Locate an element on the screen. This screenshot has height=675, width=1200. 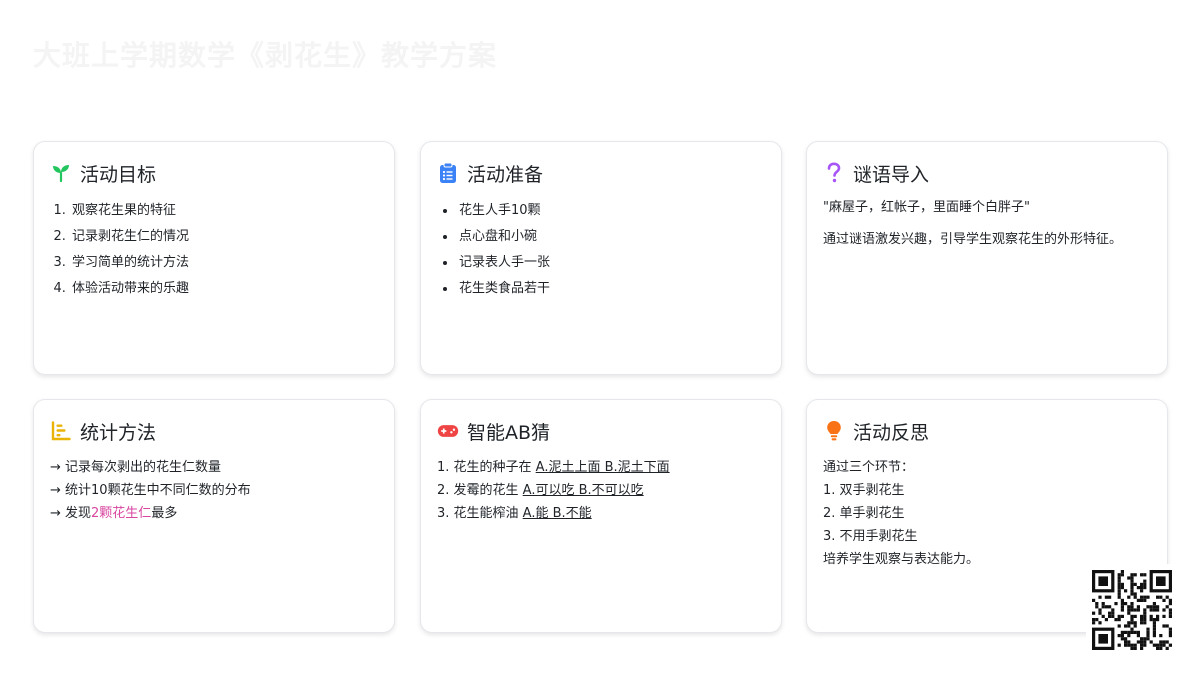
prep-list: 花生人手10颗 点心盘和小碗 记录表人手一张 花生类食品若干 is located at coordinates (601, 250).